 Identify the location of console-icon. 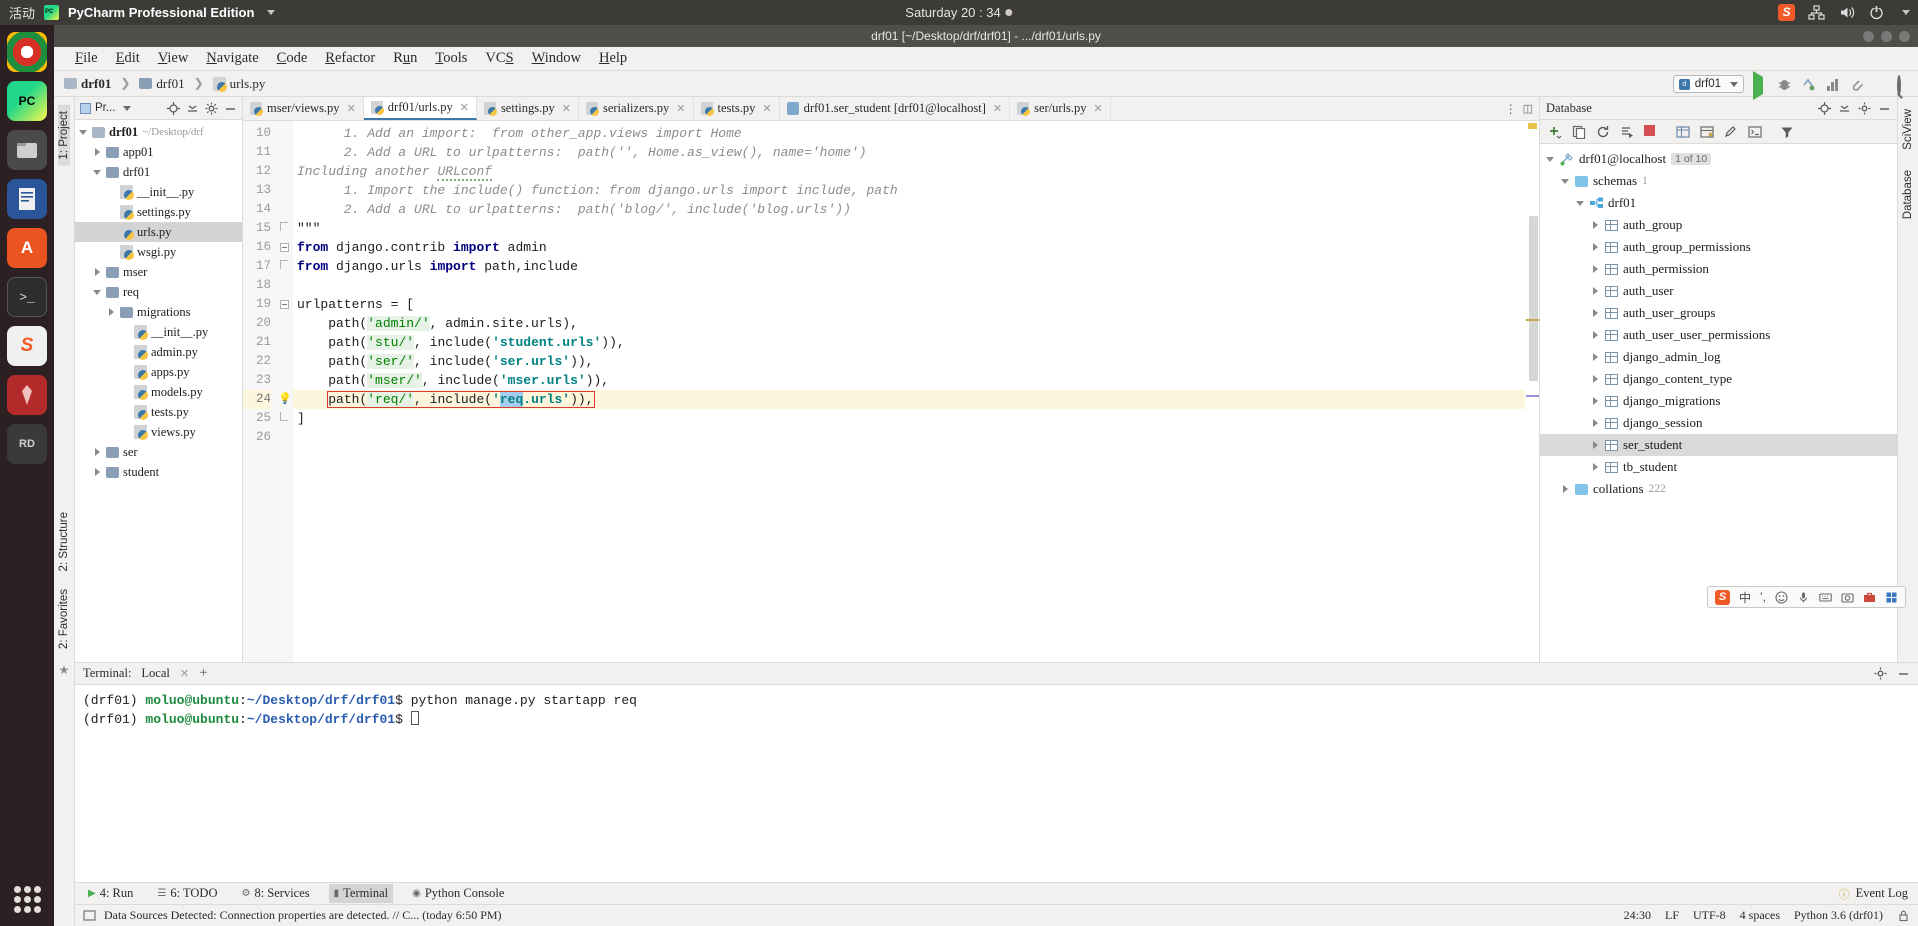
(1755, 132).